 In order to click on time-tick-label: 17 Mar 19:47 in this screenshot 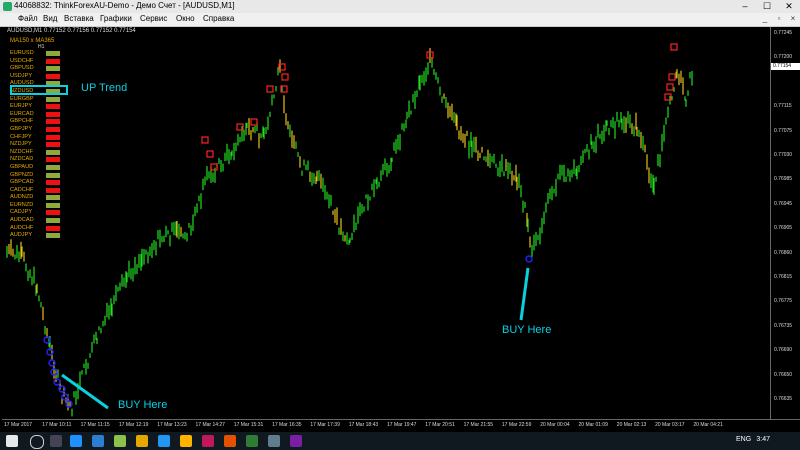, I will do `click(402, 425)`.